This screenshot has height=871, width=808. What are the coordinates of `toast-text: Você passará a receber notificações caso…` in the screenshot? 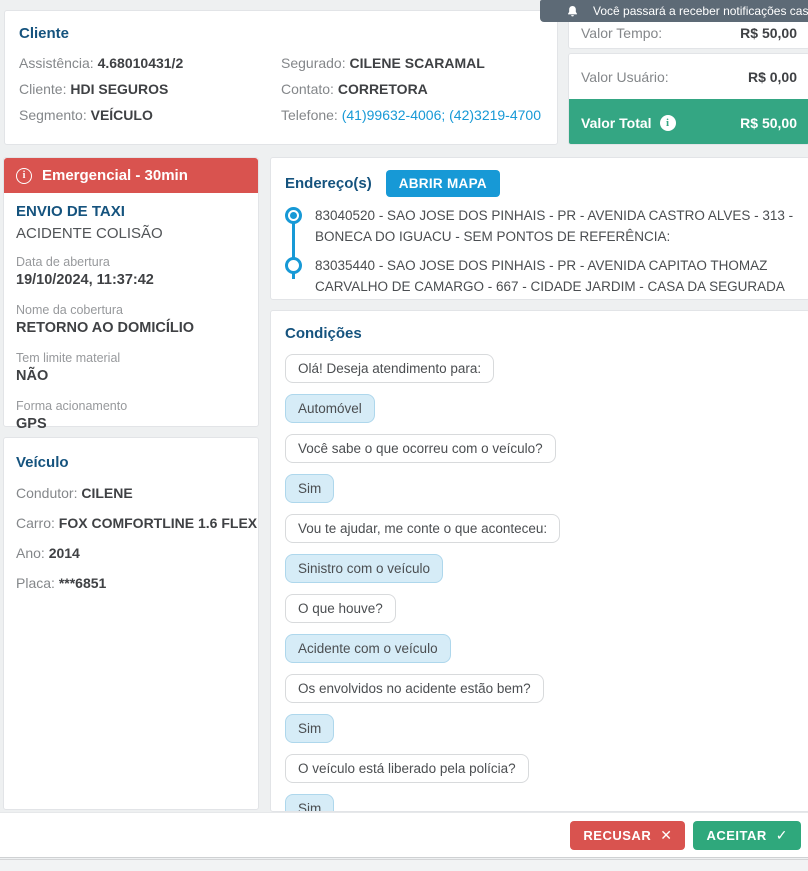 It's located at (700, 11).